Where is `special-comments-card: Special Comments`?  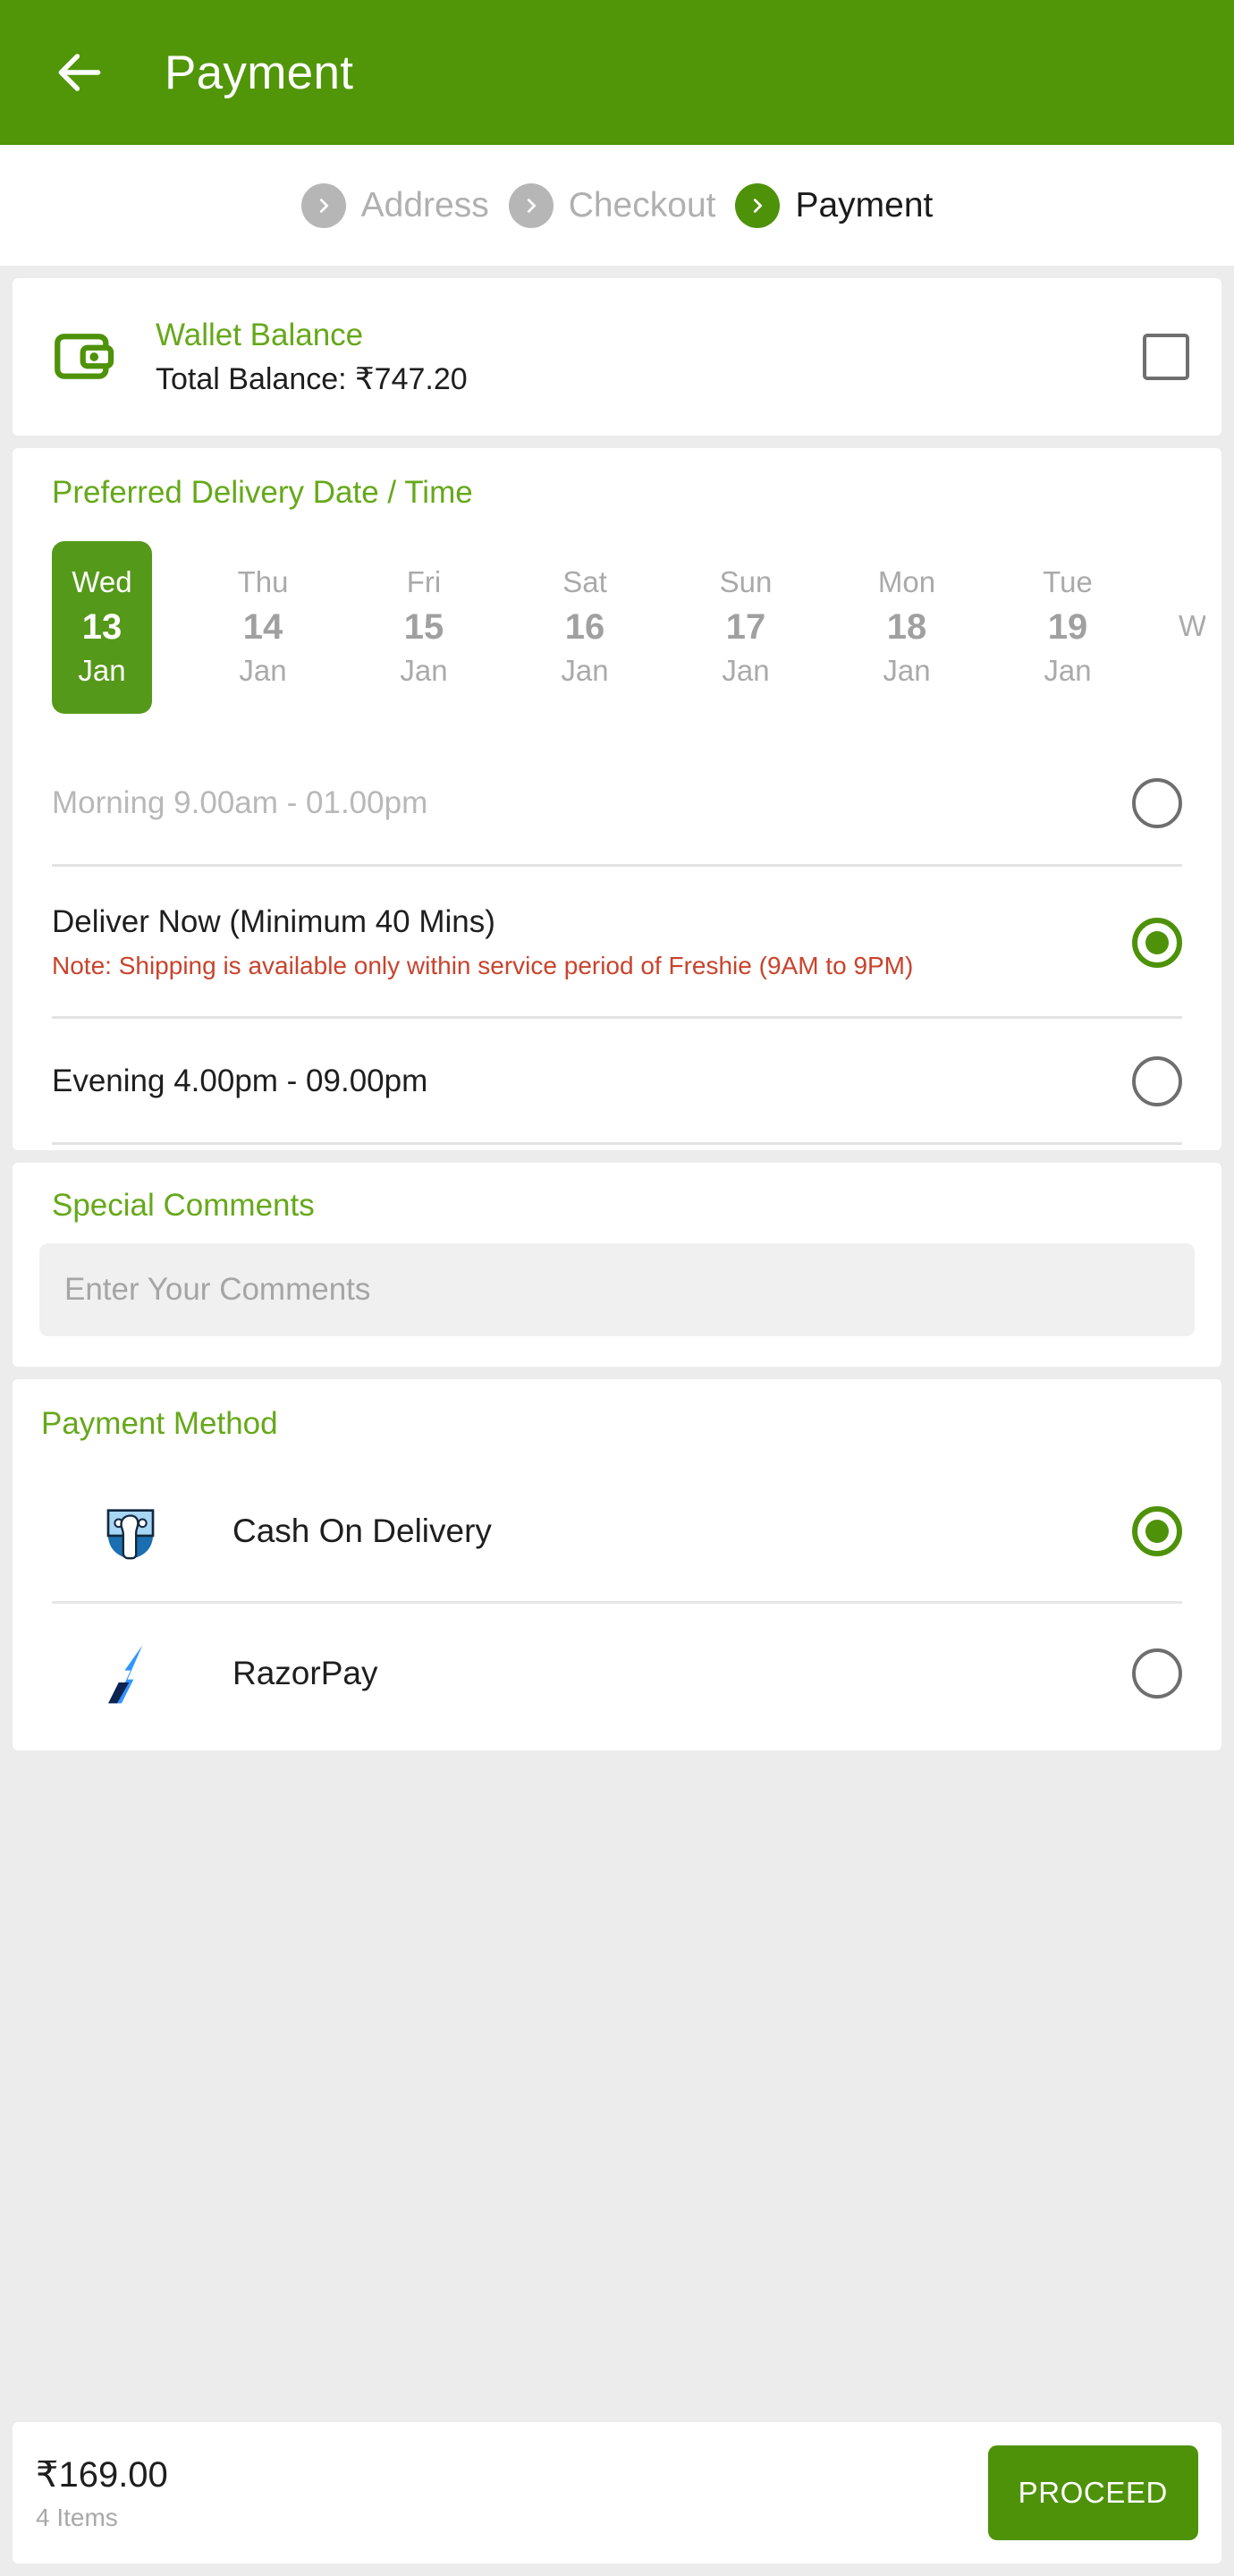 special-comments-card: Special Comments is located at coordinates (617, 1265).